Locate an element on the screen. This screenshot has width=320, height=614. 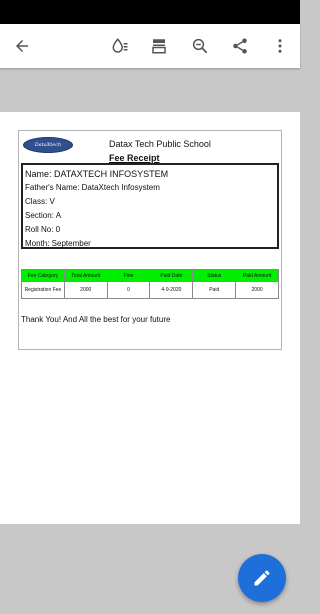
more-options-button is located at coordinates (280, 46).